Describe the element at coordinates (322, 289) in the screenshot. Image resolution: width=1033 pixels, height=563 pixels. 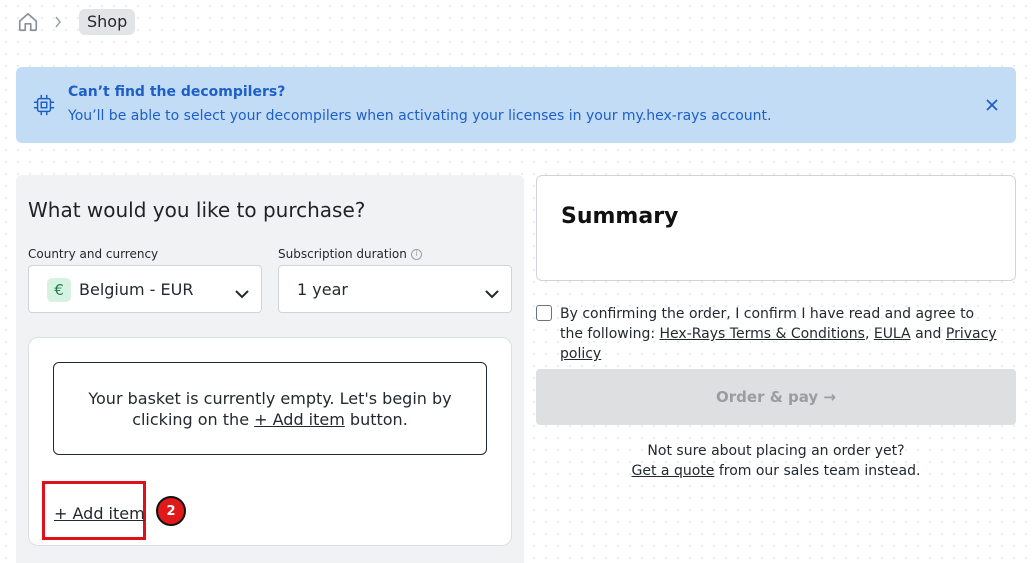
I see `duration-value: 1 year` at that location.